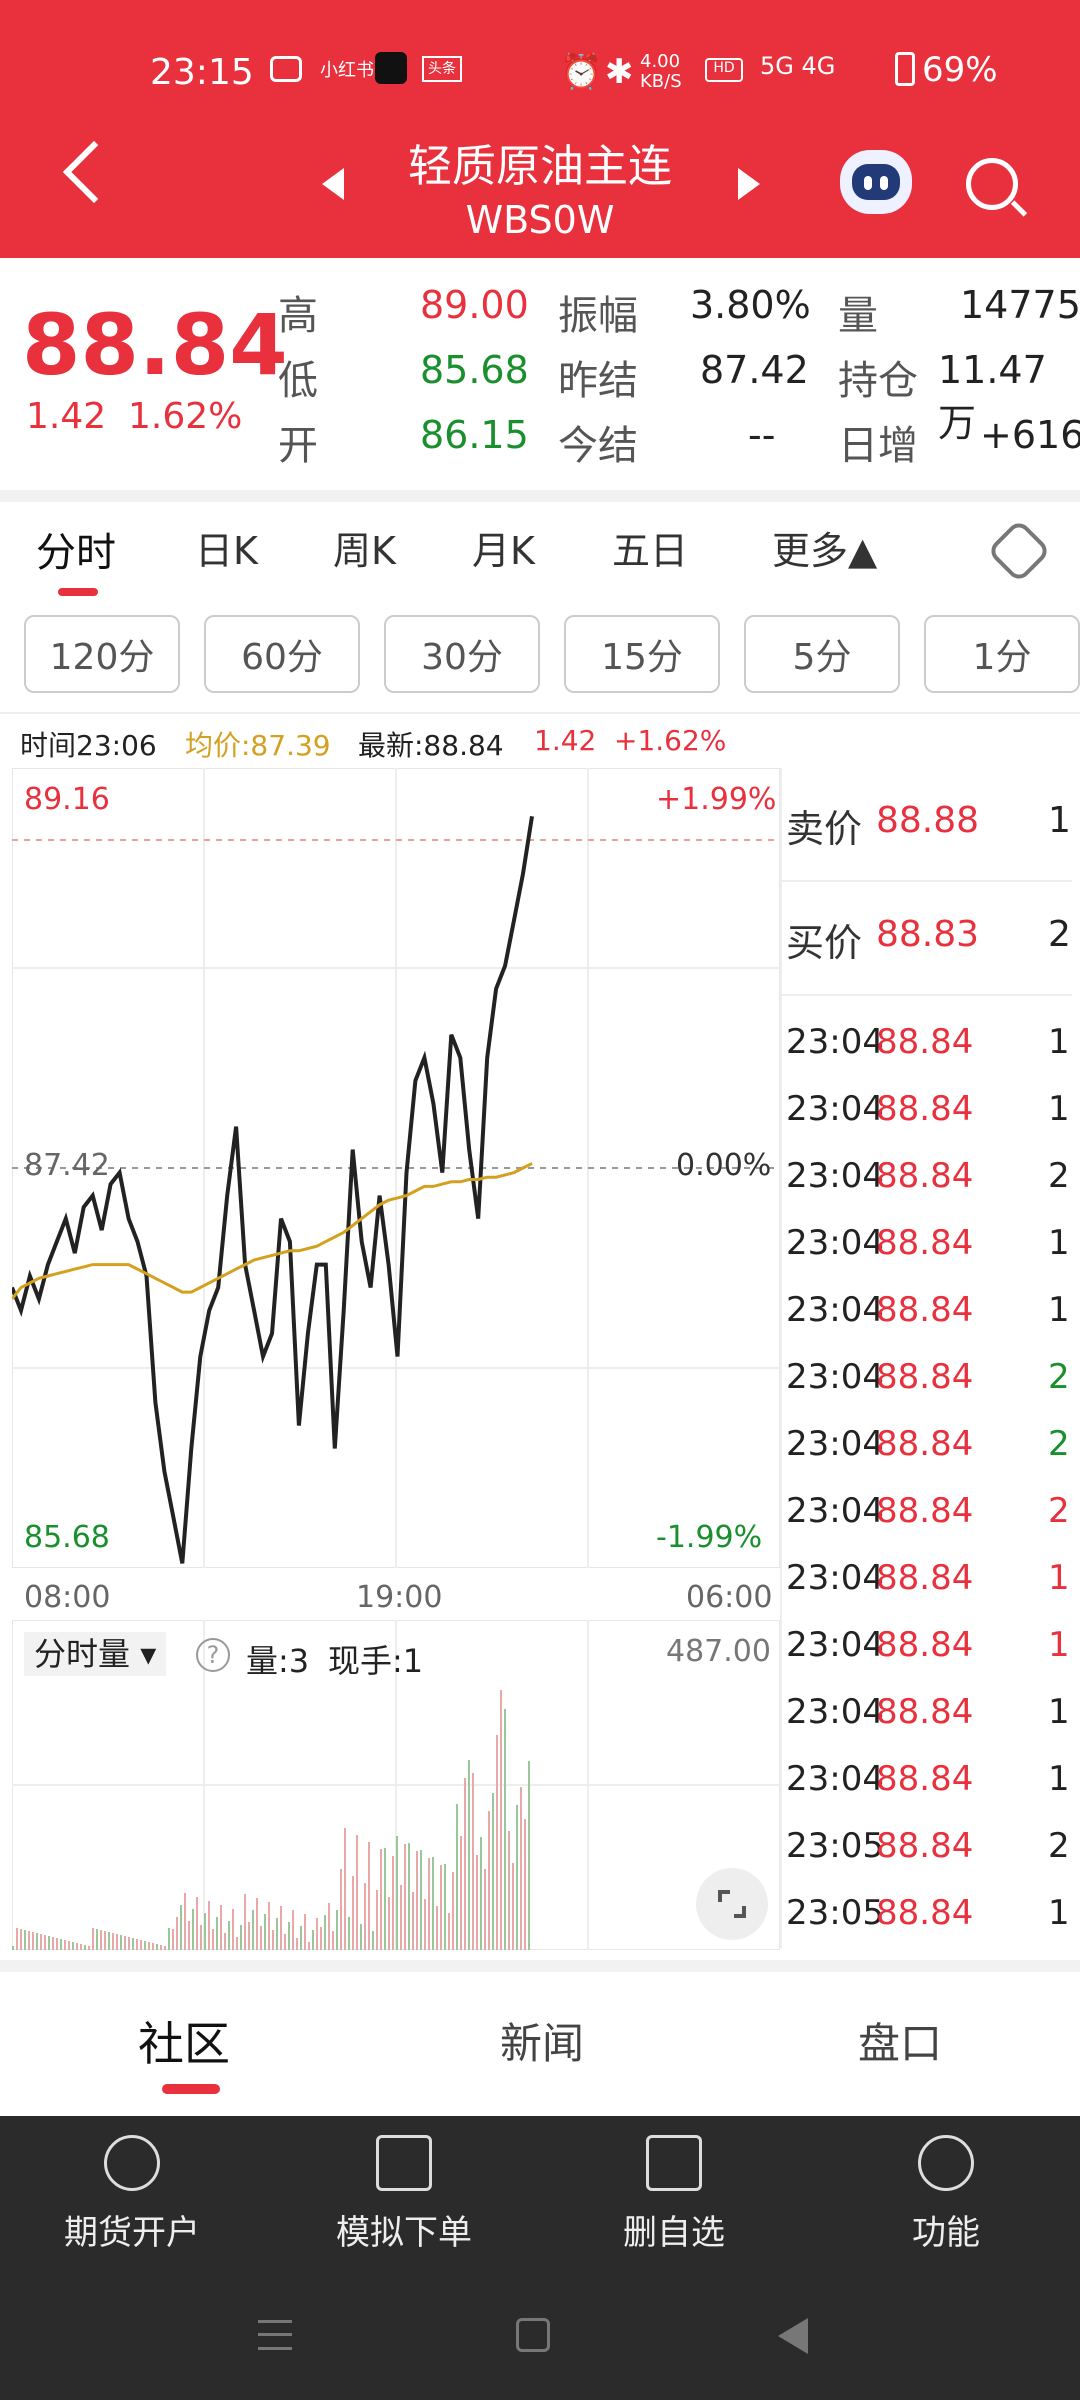 The height and width of the screenshot is (2400, 1080). What do you see at coordinates (674, 2233) in the screenshot?
I see `nav-label: 删自选` at bounding box center [674, 2233].